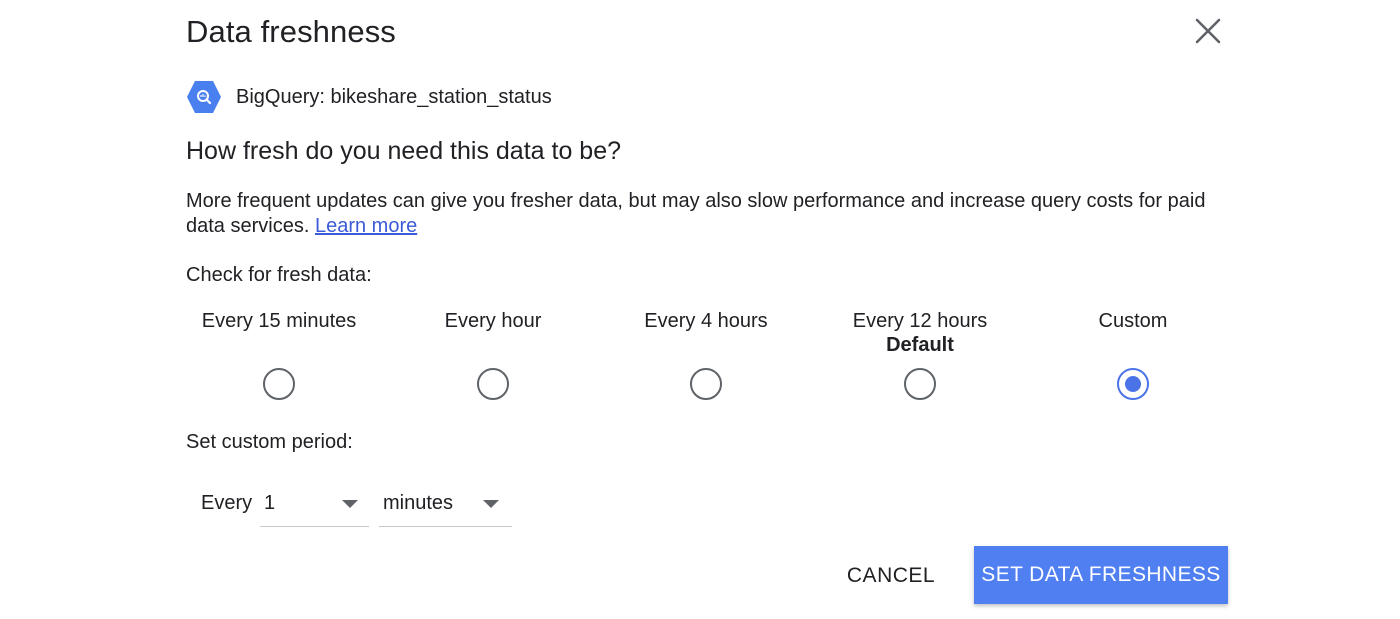  I want to click on option-every-hour: Every hour, so click(493, 354).